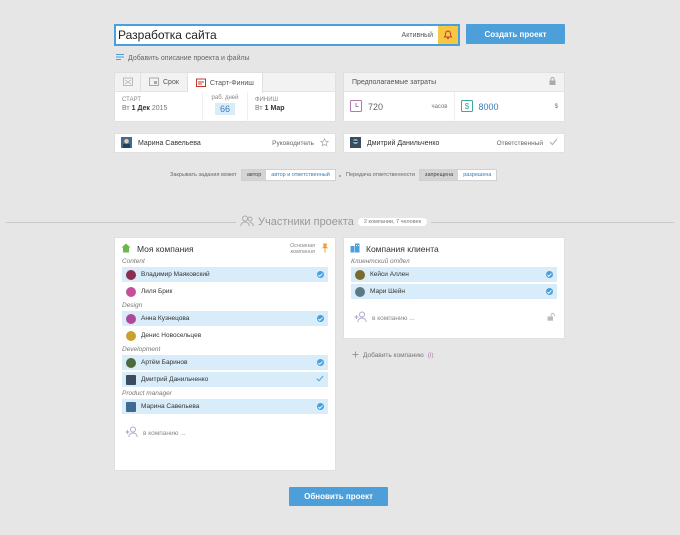 This screenshot has height=535, width=680. I want to click on member-row: Лиля Брик, so click(225, 291).